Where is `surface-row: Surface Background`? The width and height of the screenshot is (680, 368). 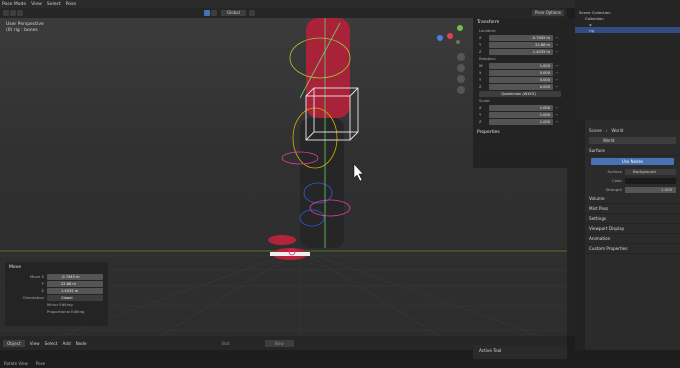
surface-row: Surface Background is located at coordinates (632, 171).